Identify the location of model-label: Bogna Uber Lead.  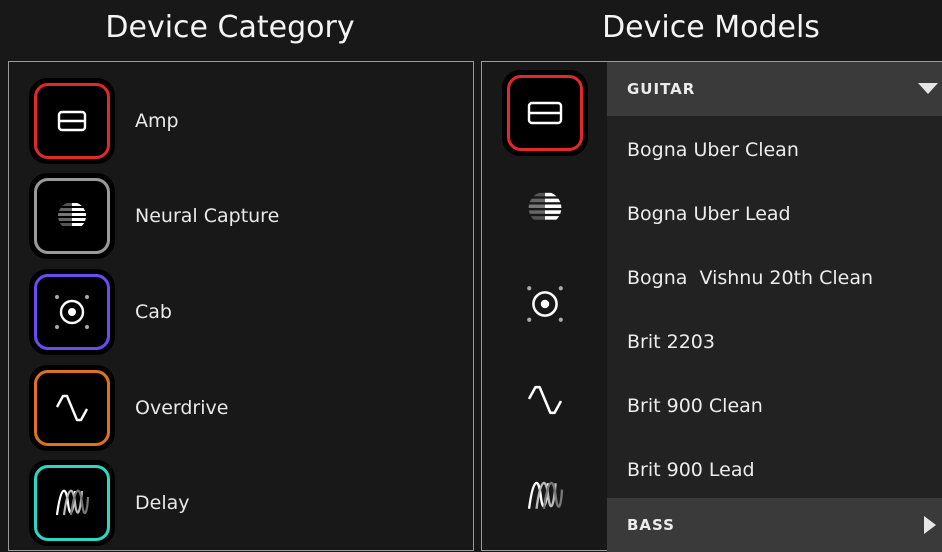
(709, 214).